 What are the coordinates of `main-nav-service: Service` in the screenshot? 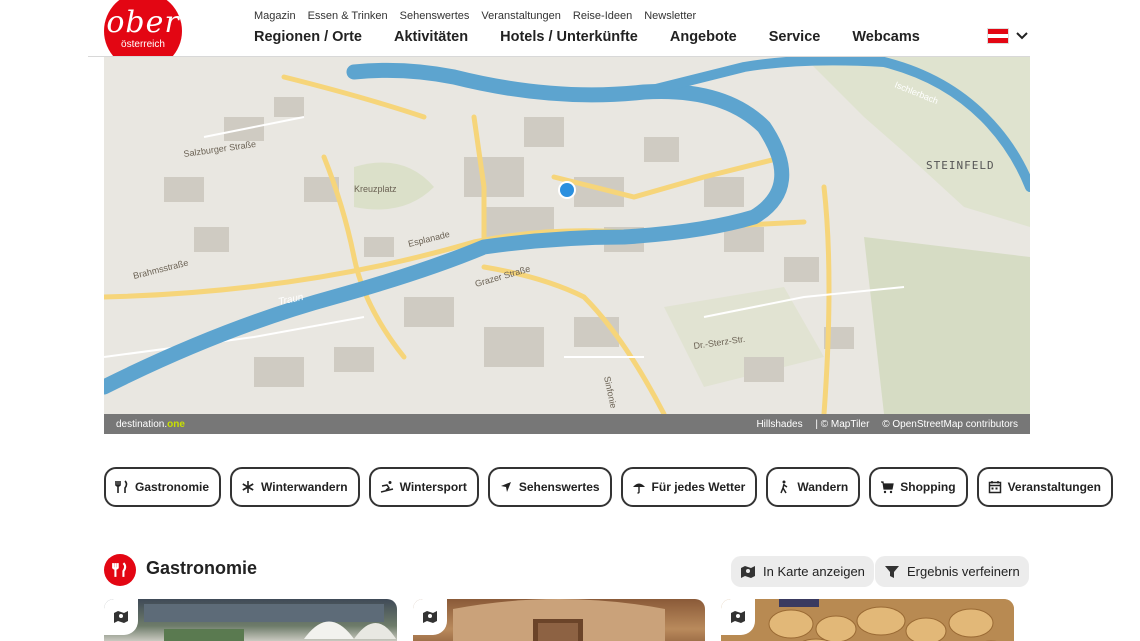 It's located at (795, 37).